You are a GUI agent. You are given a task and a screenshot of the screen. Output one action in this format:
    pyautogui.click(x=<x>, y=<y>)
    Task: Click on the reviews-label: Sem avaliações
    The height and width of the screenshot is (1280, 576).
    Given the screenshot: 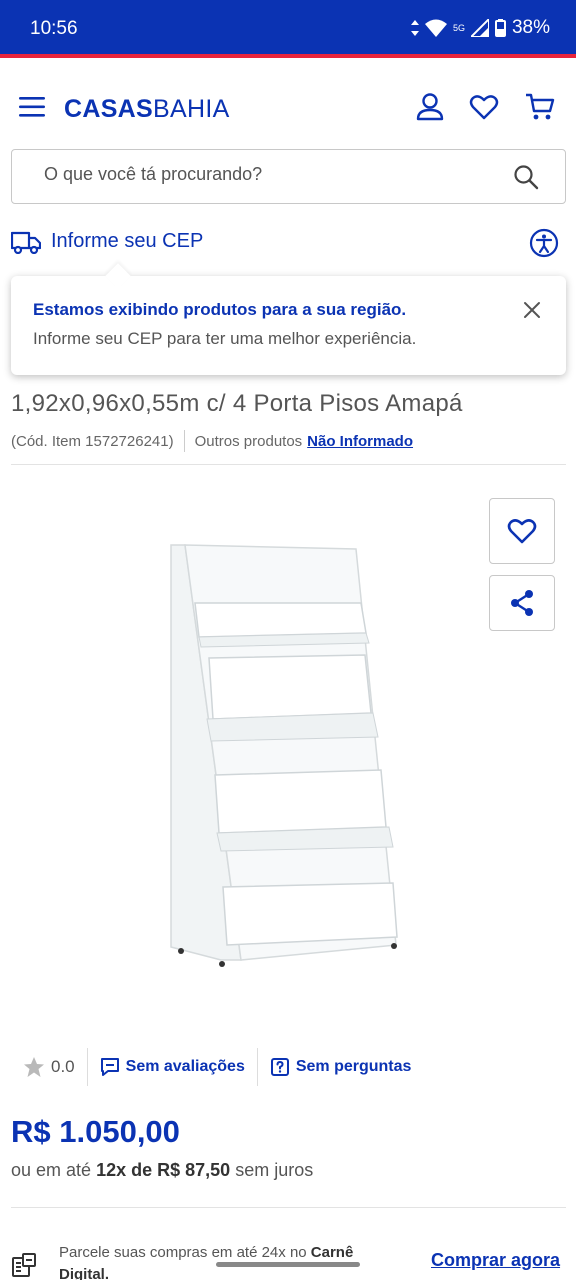 What is the action you would take?
    pyautogui.click(x=185, y=1066)
    